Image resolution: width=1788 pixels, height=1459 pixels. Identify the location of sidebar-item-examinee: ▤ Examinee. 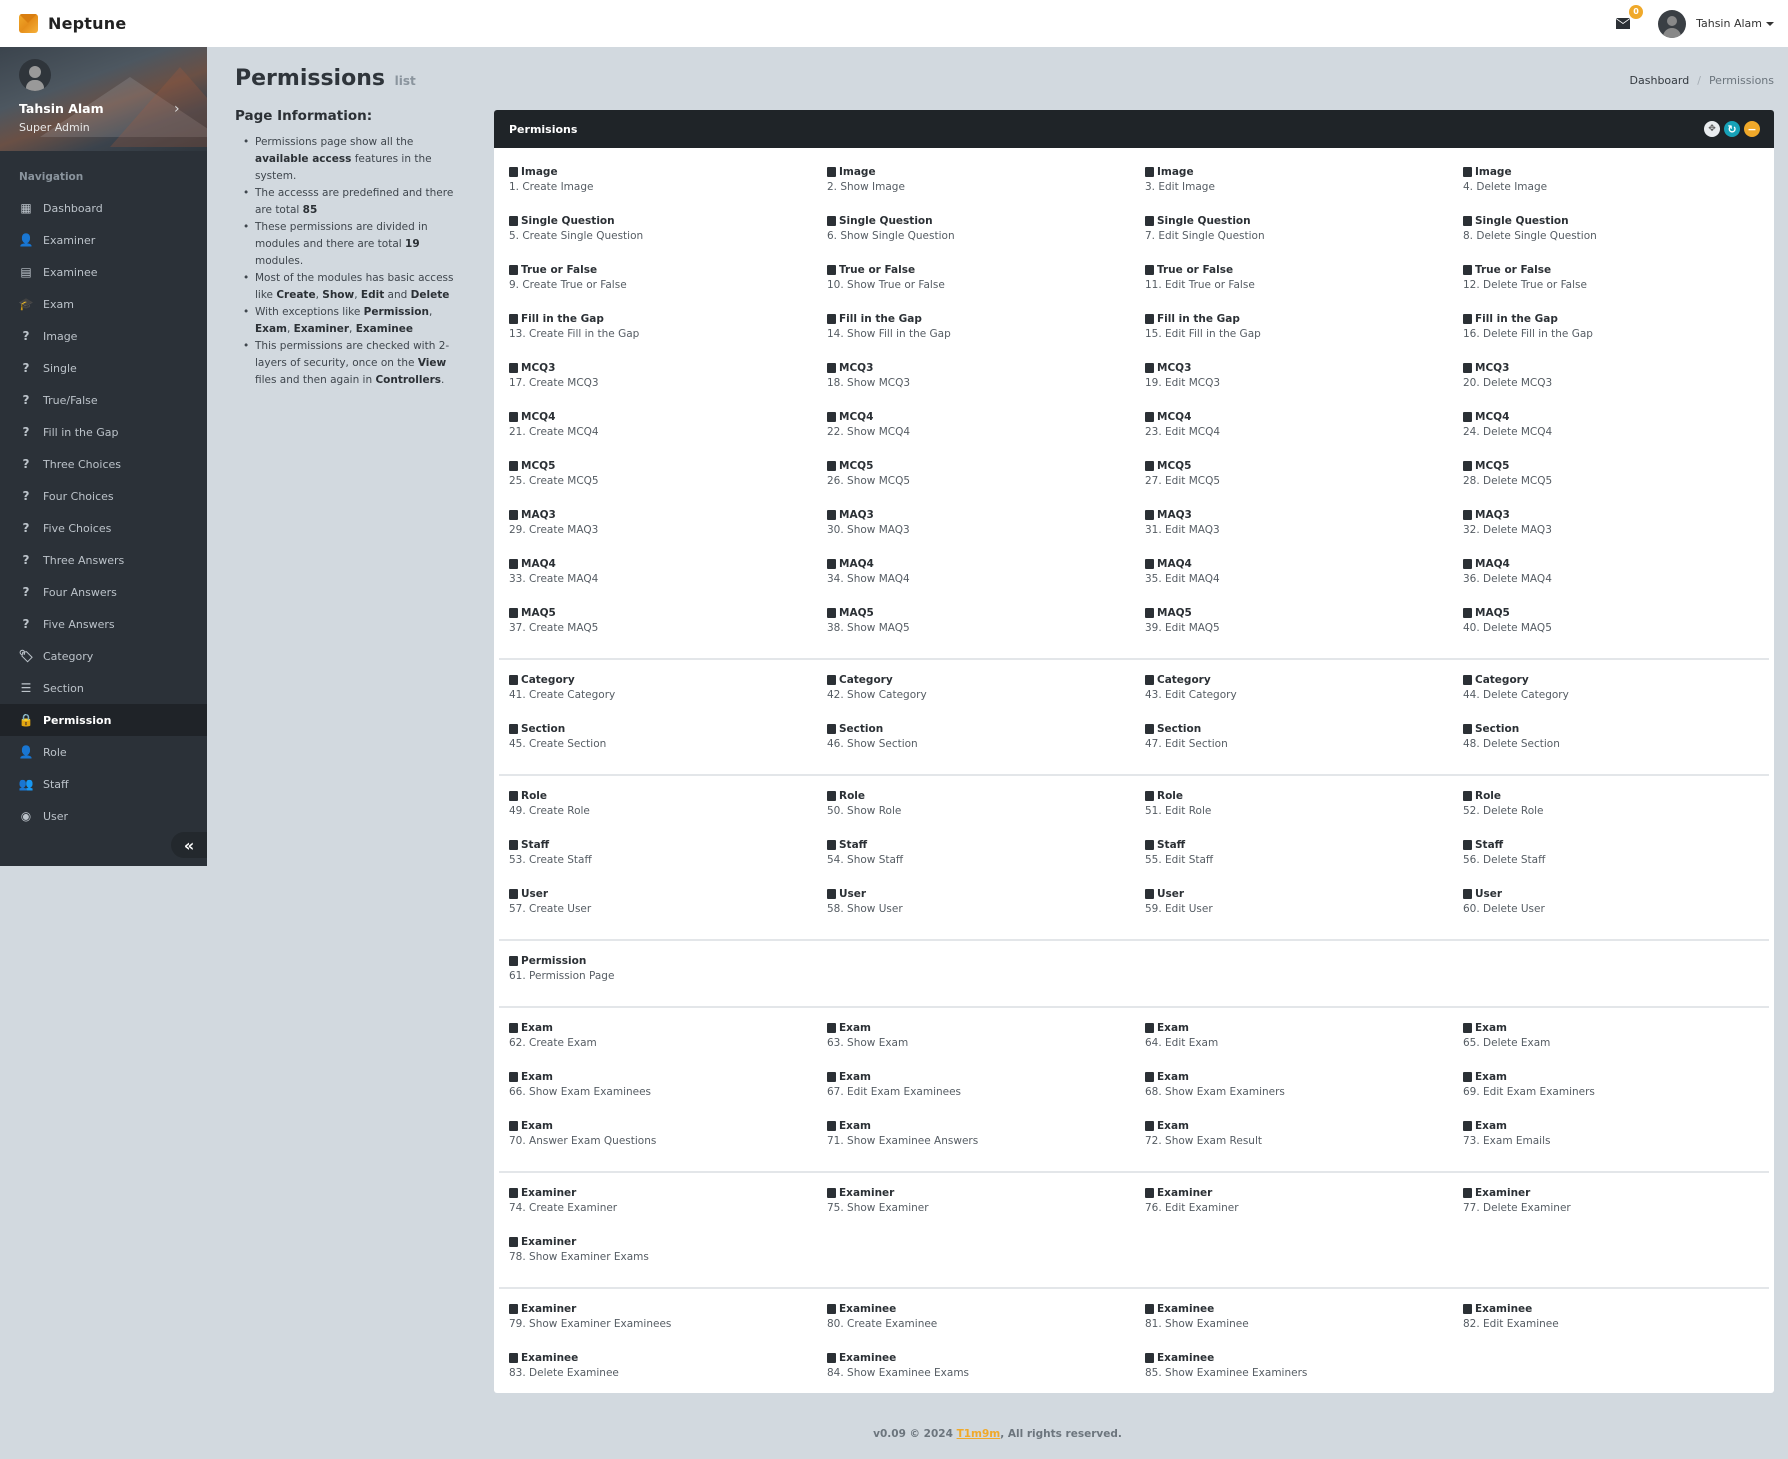
(103, 272).